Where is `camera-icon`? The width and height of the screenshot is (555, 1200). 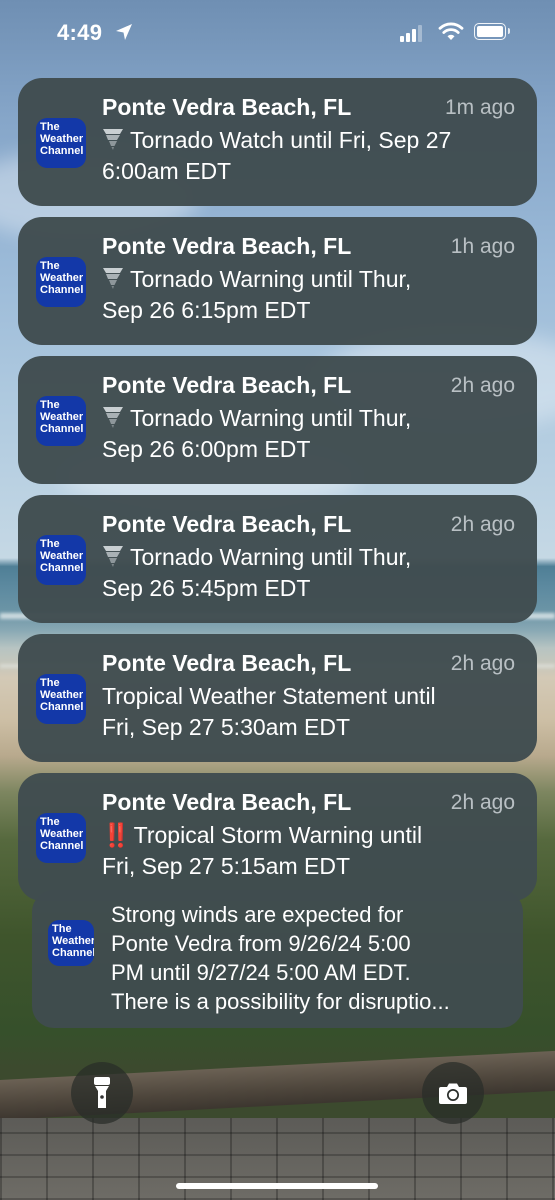
camera-icon is located at coordinates (453, 1093).